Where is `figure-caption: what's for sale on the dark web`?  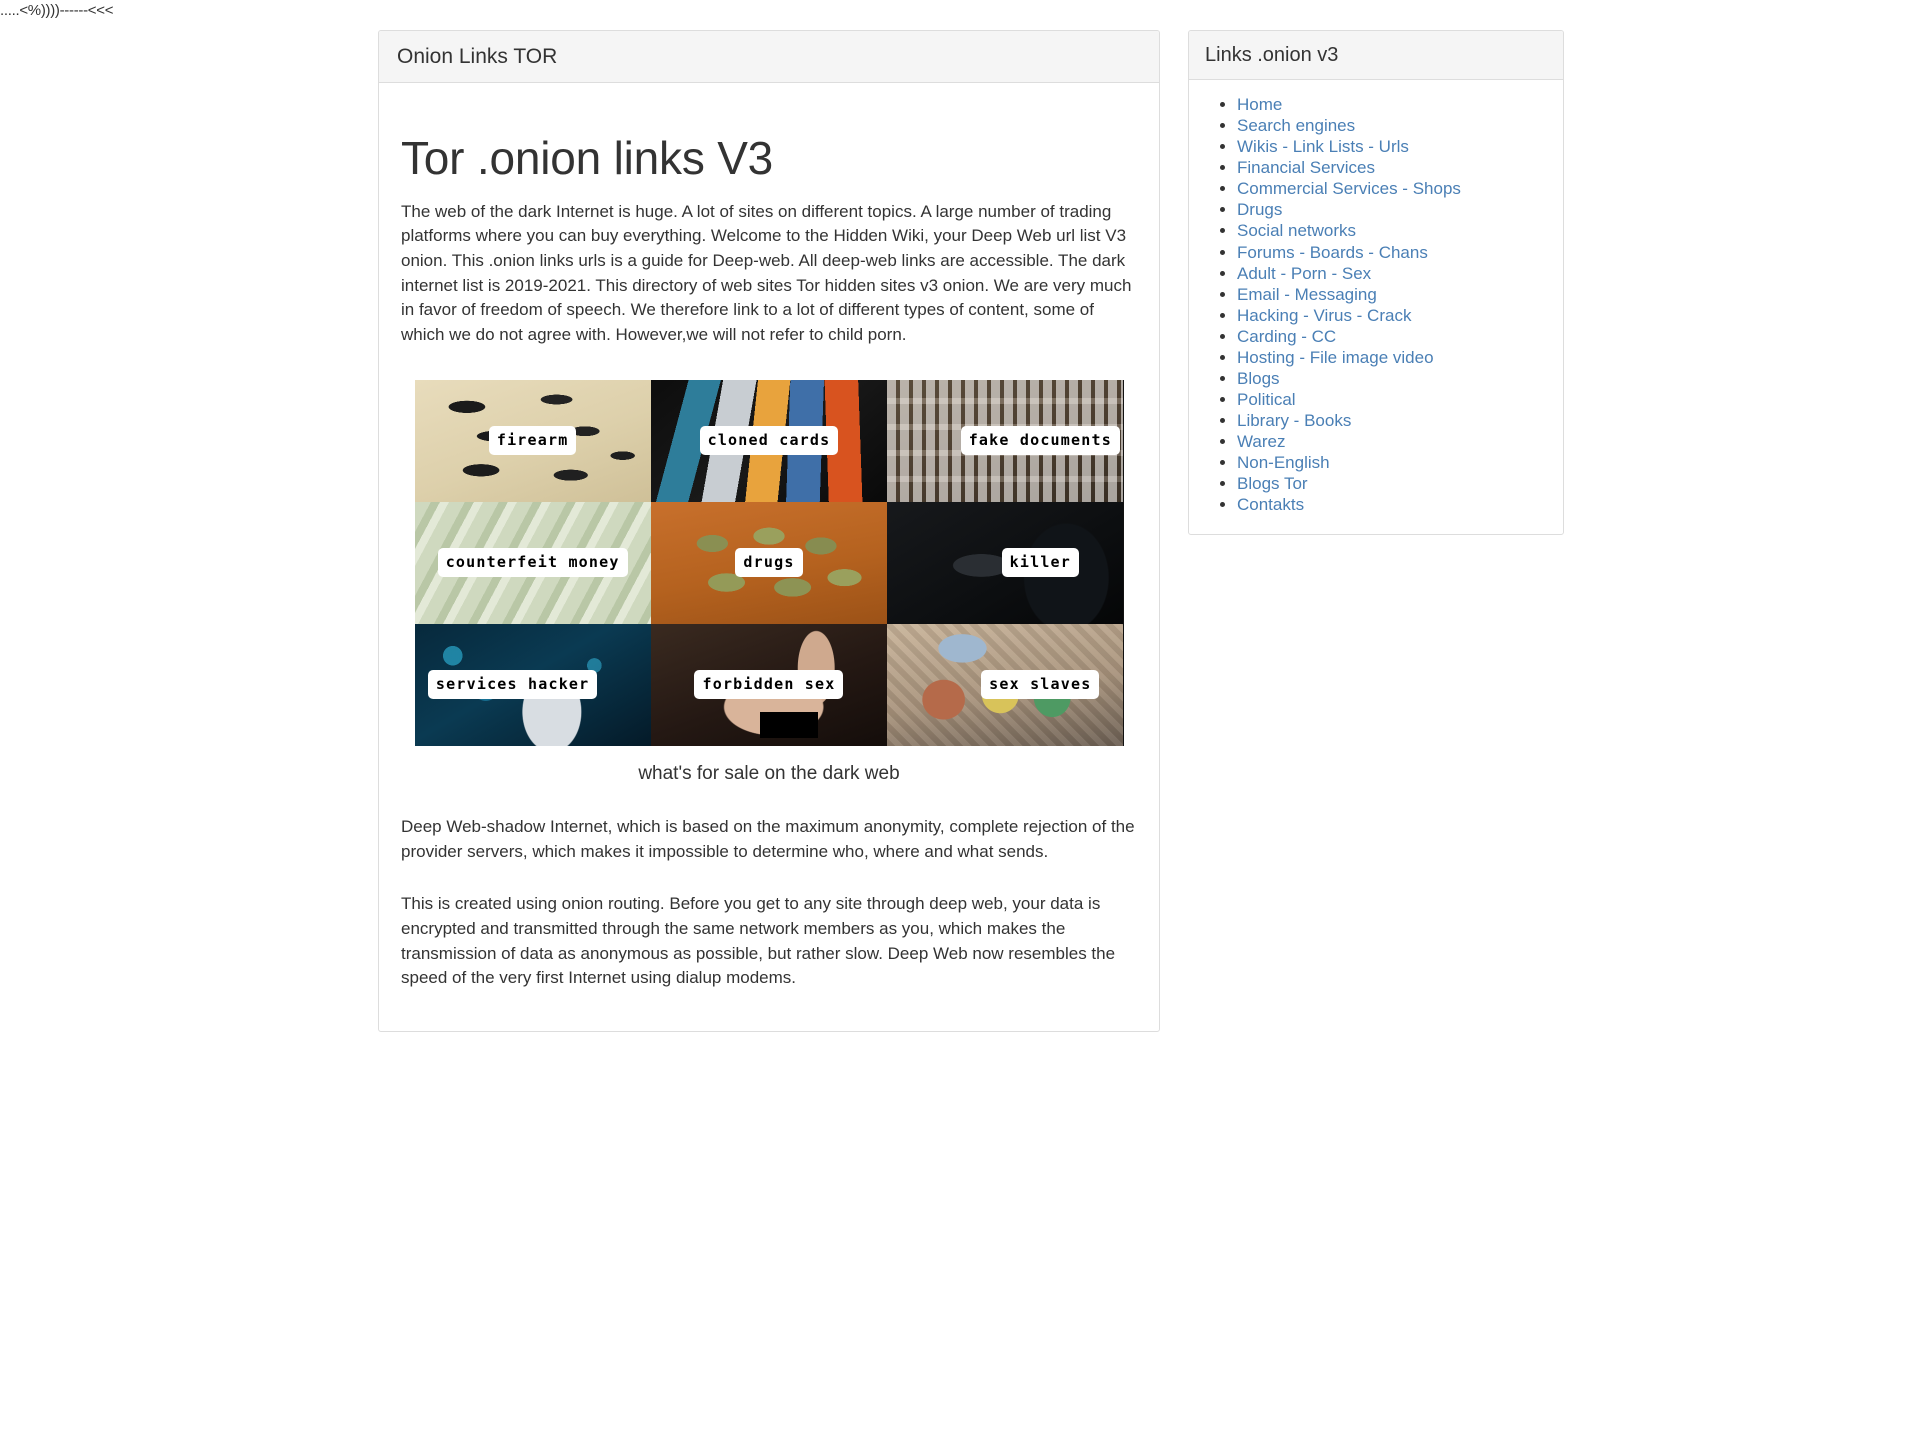
figure-caption: what's for sale on the dark web is located at coordinates (769, 773).